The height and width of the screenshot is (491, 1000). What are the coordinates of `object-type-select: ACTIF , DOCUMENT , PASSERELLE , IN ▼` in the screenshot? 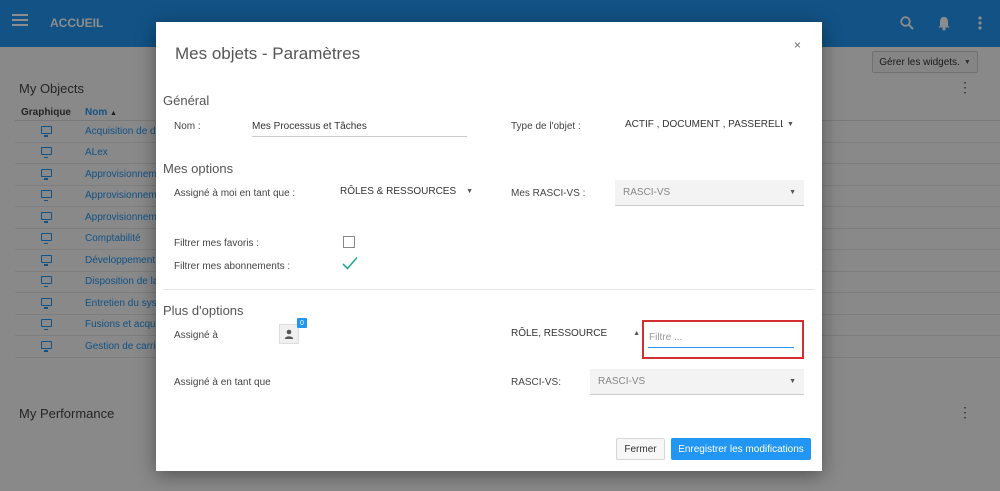 It's located at (711, 124).